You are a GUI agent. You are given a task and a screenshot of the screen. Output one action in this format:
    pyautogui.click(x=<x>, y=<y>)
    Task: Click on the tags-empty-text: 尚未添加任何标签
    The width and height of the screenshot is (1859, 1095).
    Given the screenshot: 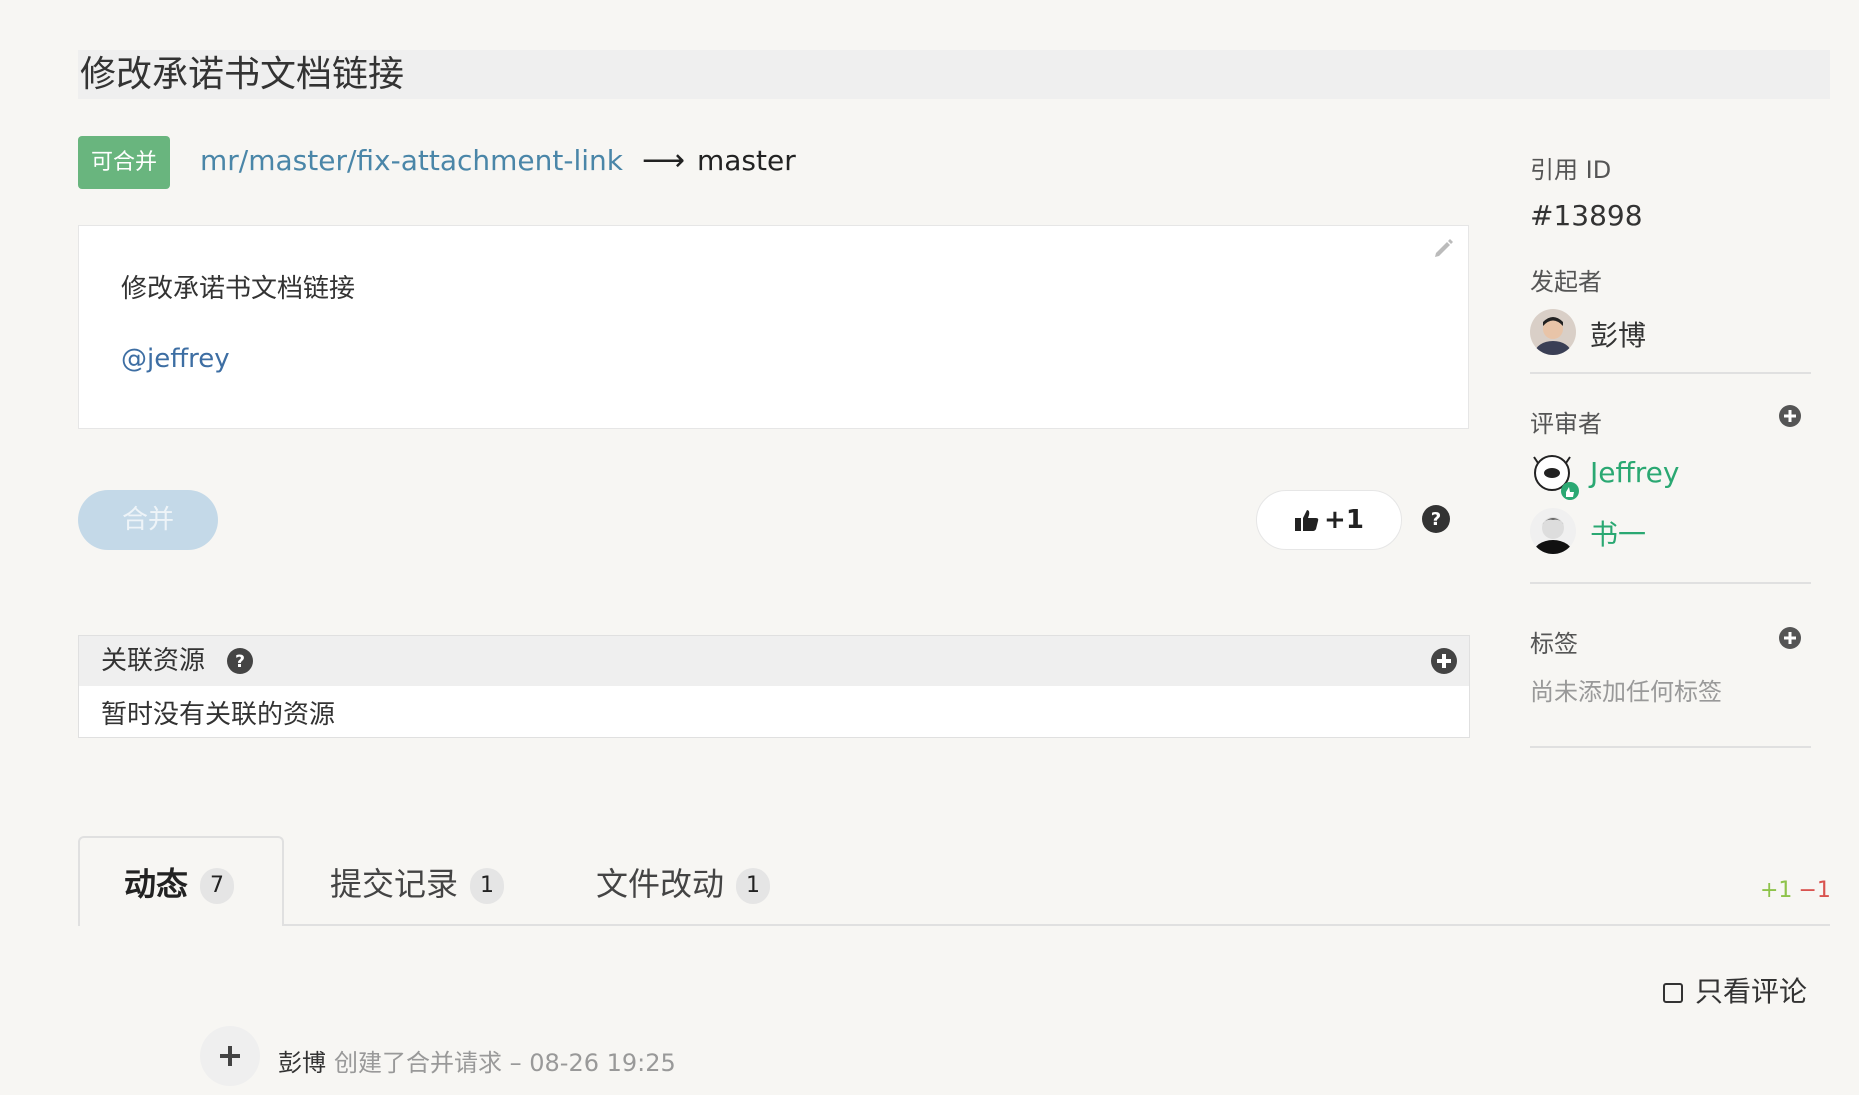 What is the action you would take?
    pyautogui.click(x=1626, y=692)
    